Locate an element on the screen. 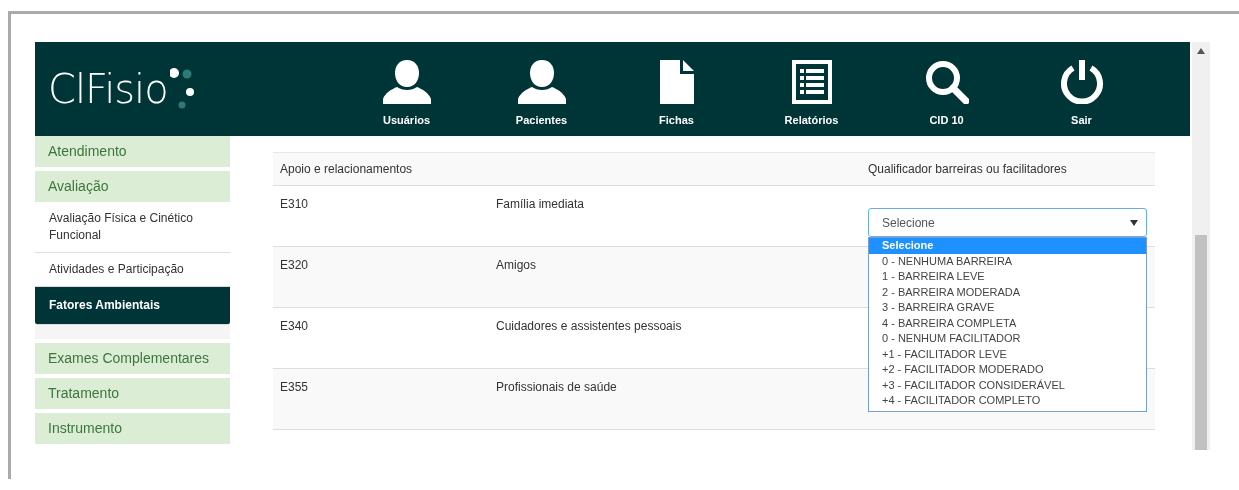 The height and width of the screenshot is (490, 1239). dropdown-option: +2 - FACILITADOR MODERADO is located at coordinates (1007, 370).